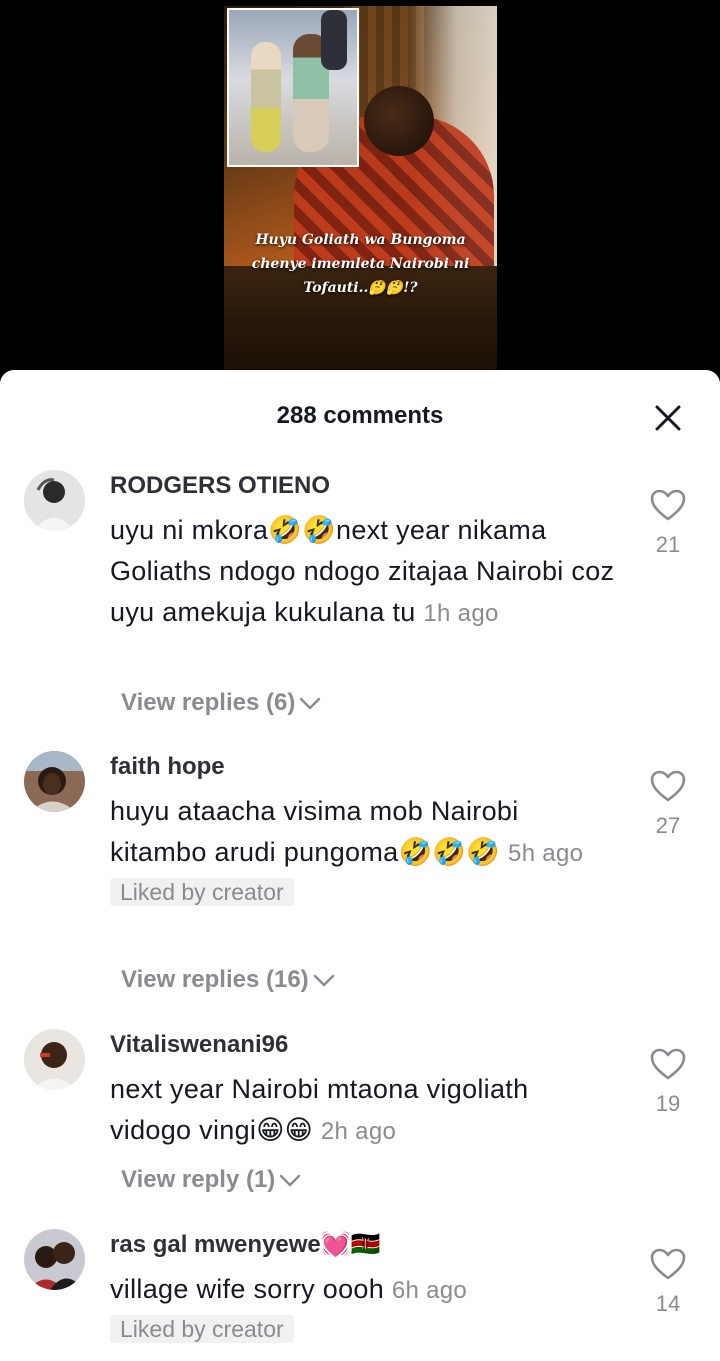 The width and height of the screenshot is (720, 1361). What do you see at coordinates (362, 767) in the screenshot?
I see `comment-username: faith hope` at bounding box center [362, 767].